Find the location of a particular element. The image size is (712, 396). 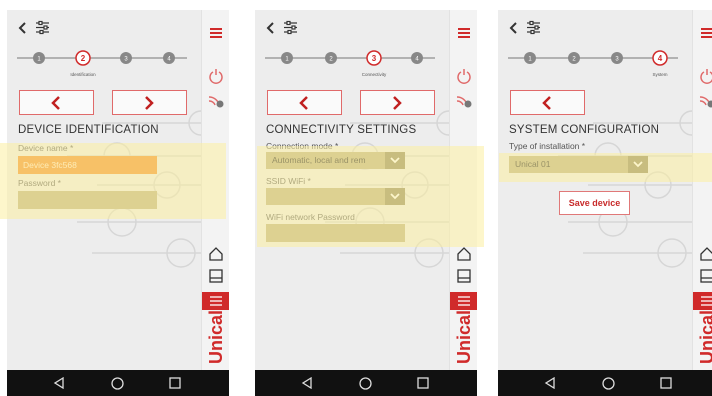

step-label: System is located at coordinates (660, 74).